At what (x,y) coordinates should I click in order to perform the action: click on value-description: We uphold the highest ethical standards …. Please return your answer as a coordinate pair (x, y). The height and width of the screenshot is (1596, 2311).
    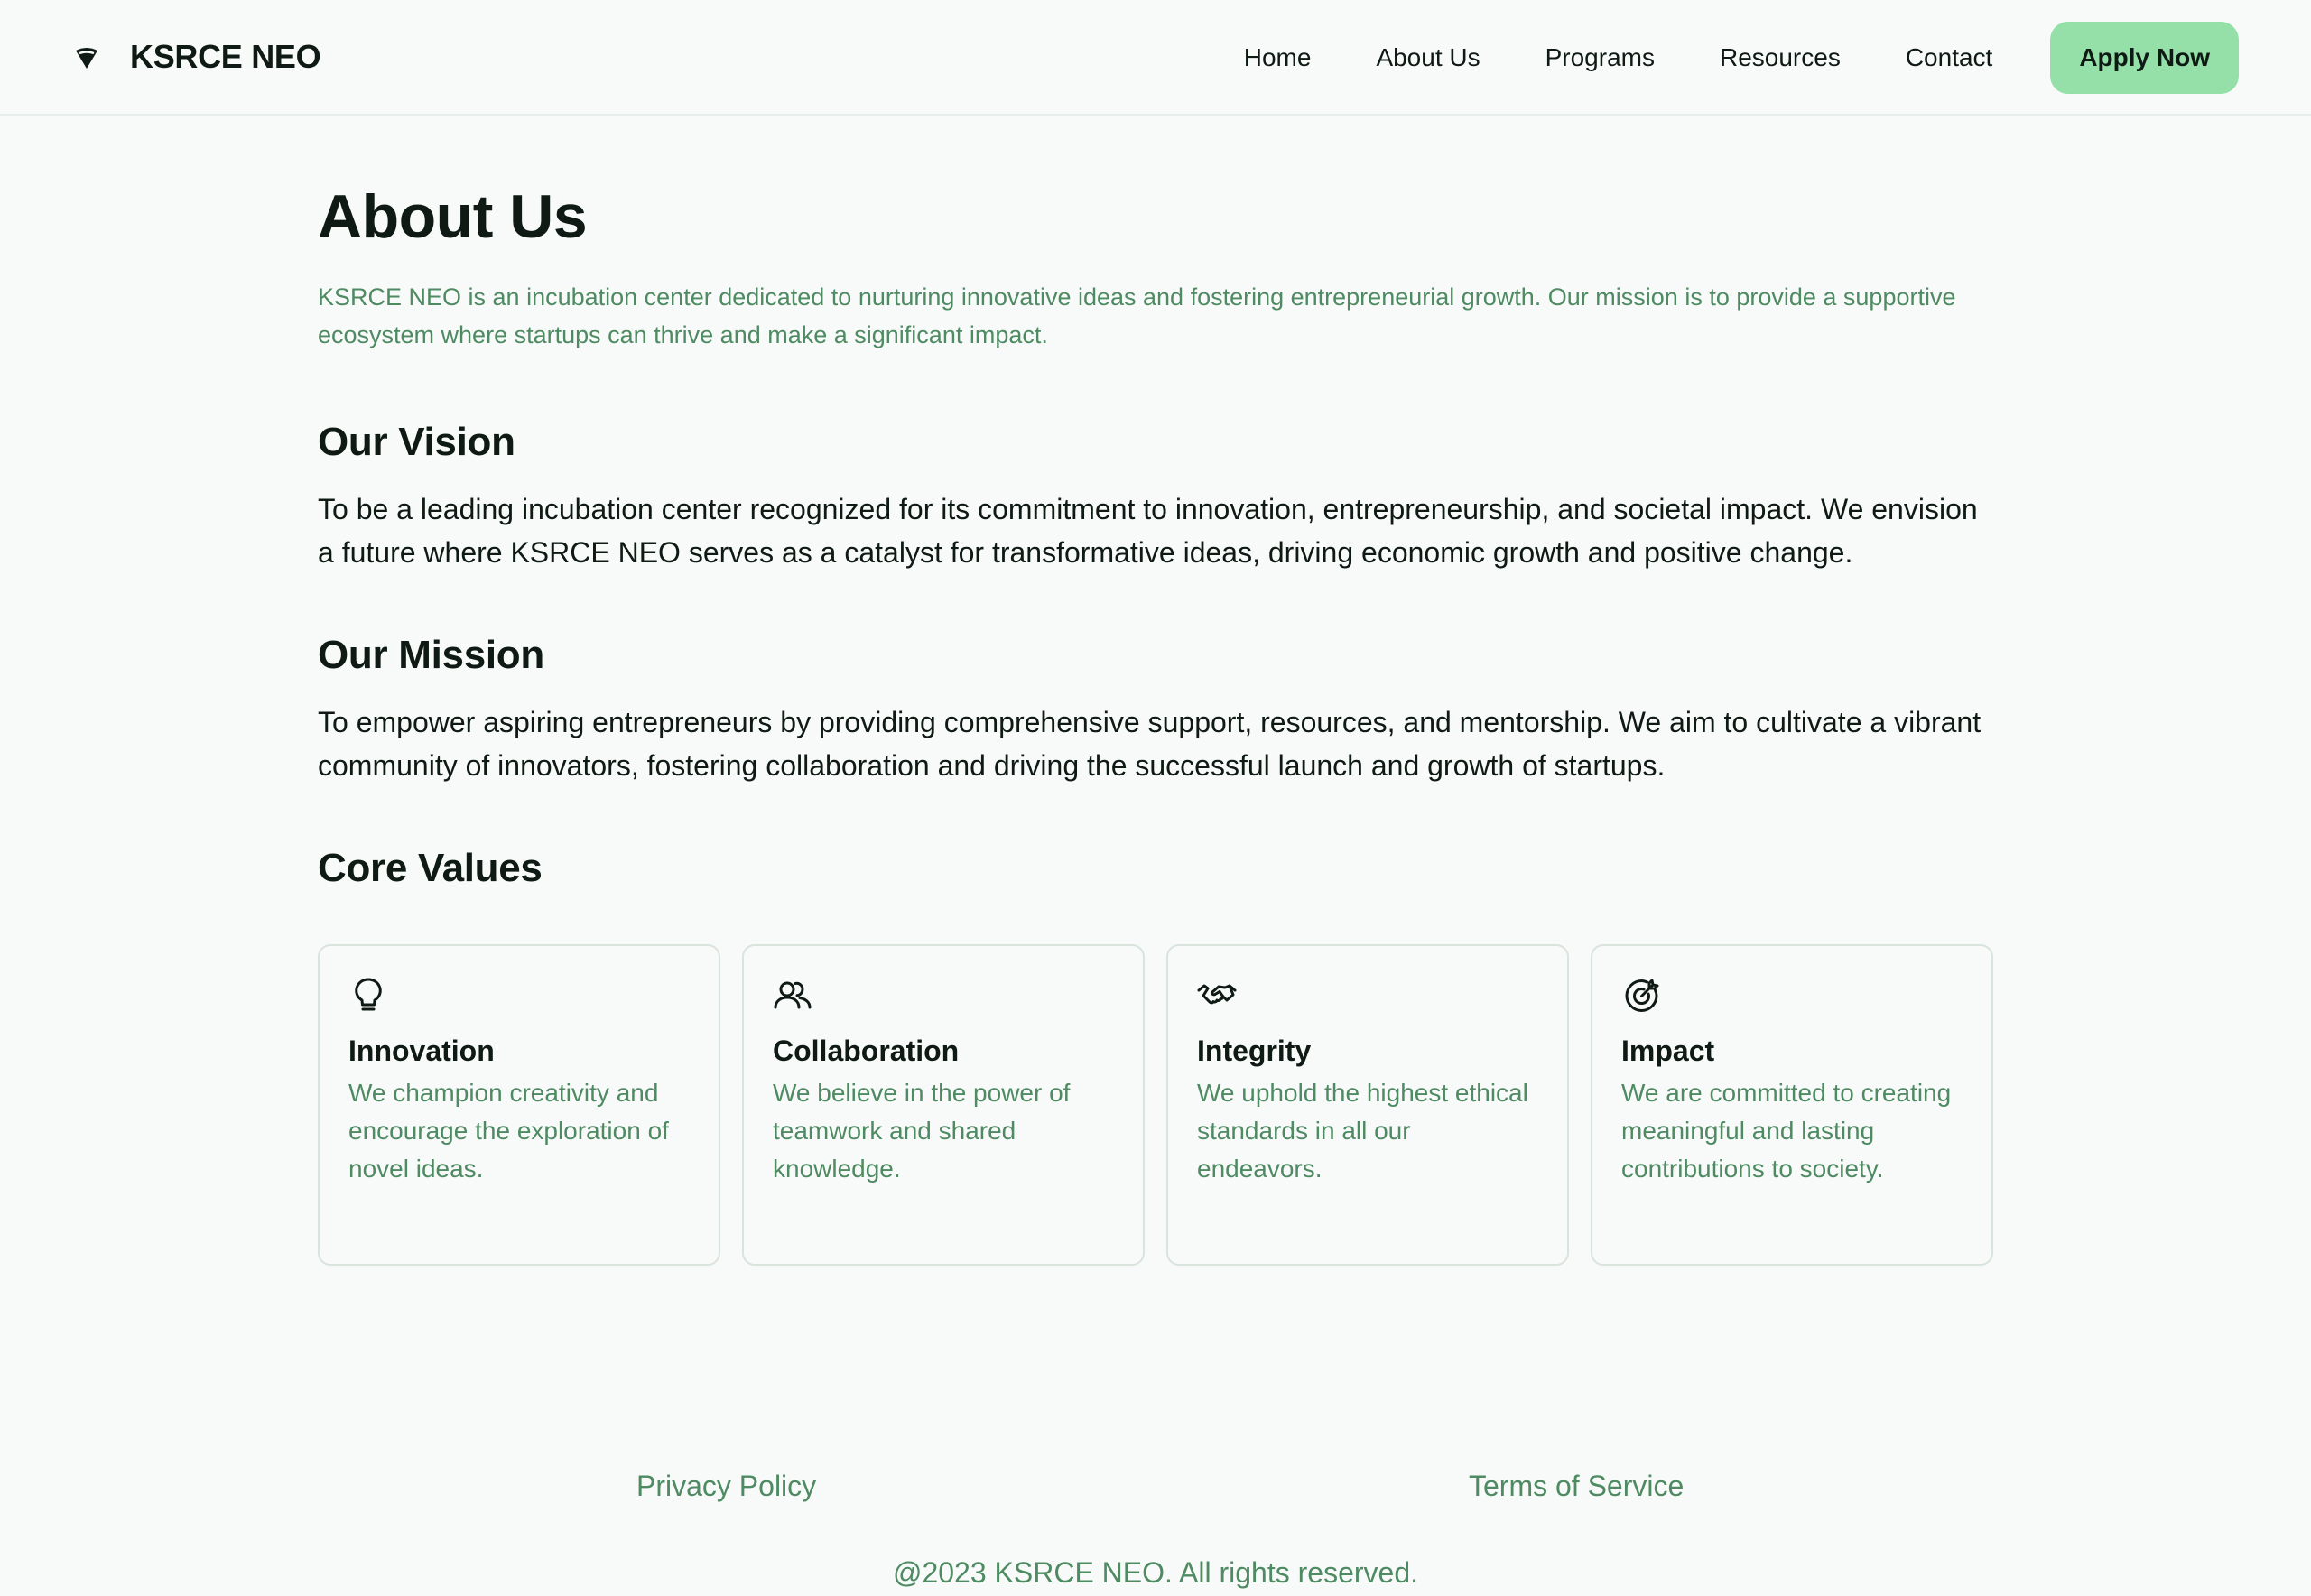
    Looking at the image, I should click on (1362, 1131).